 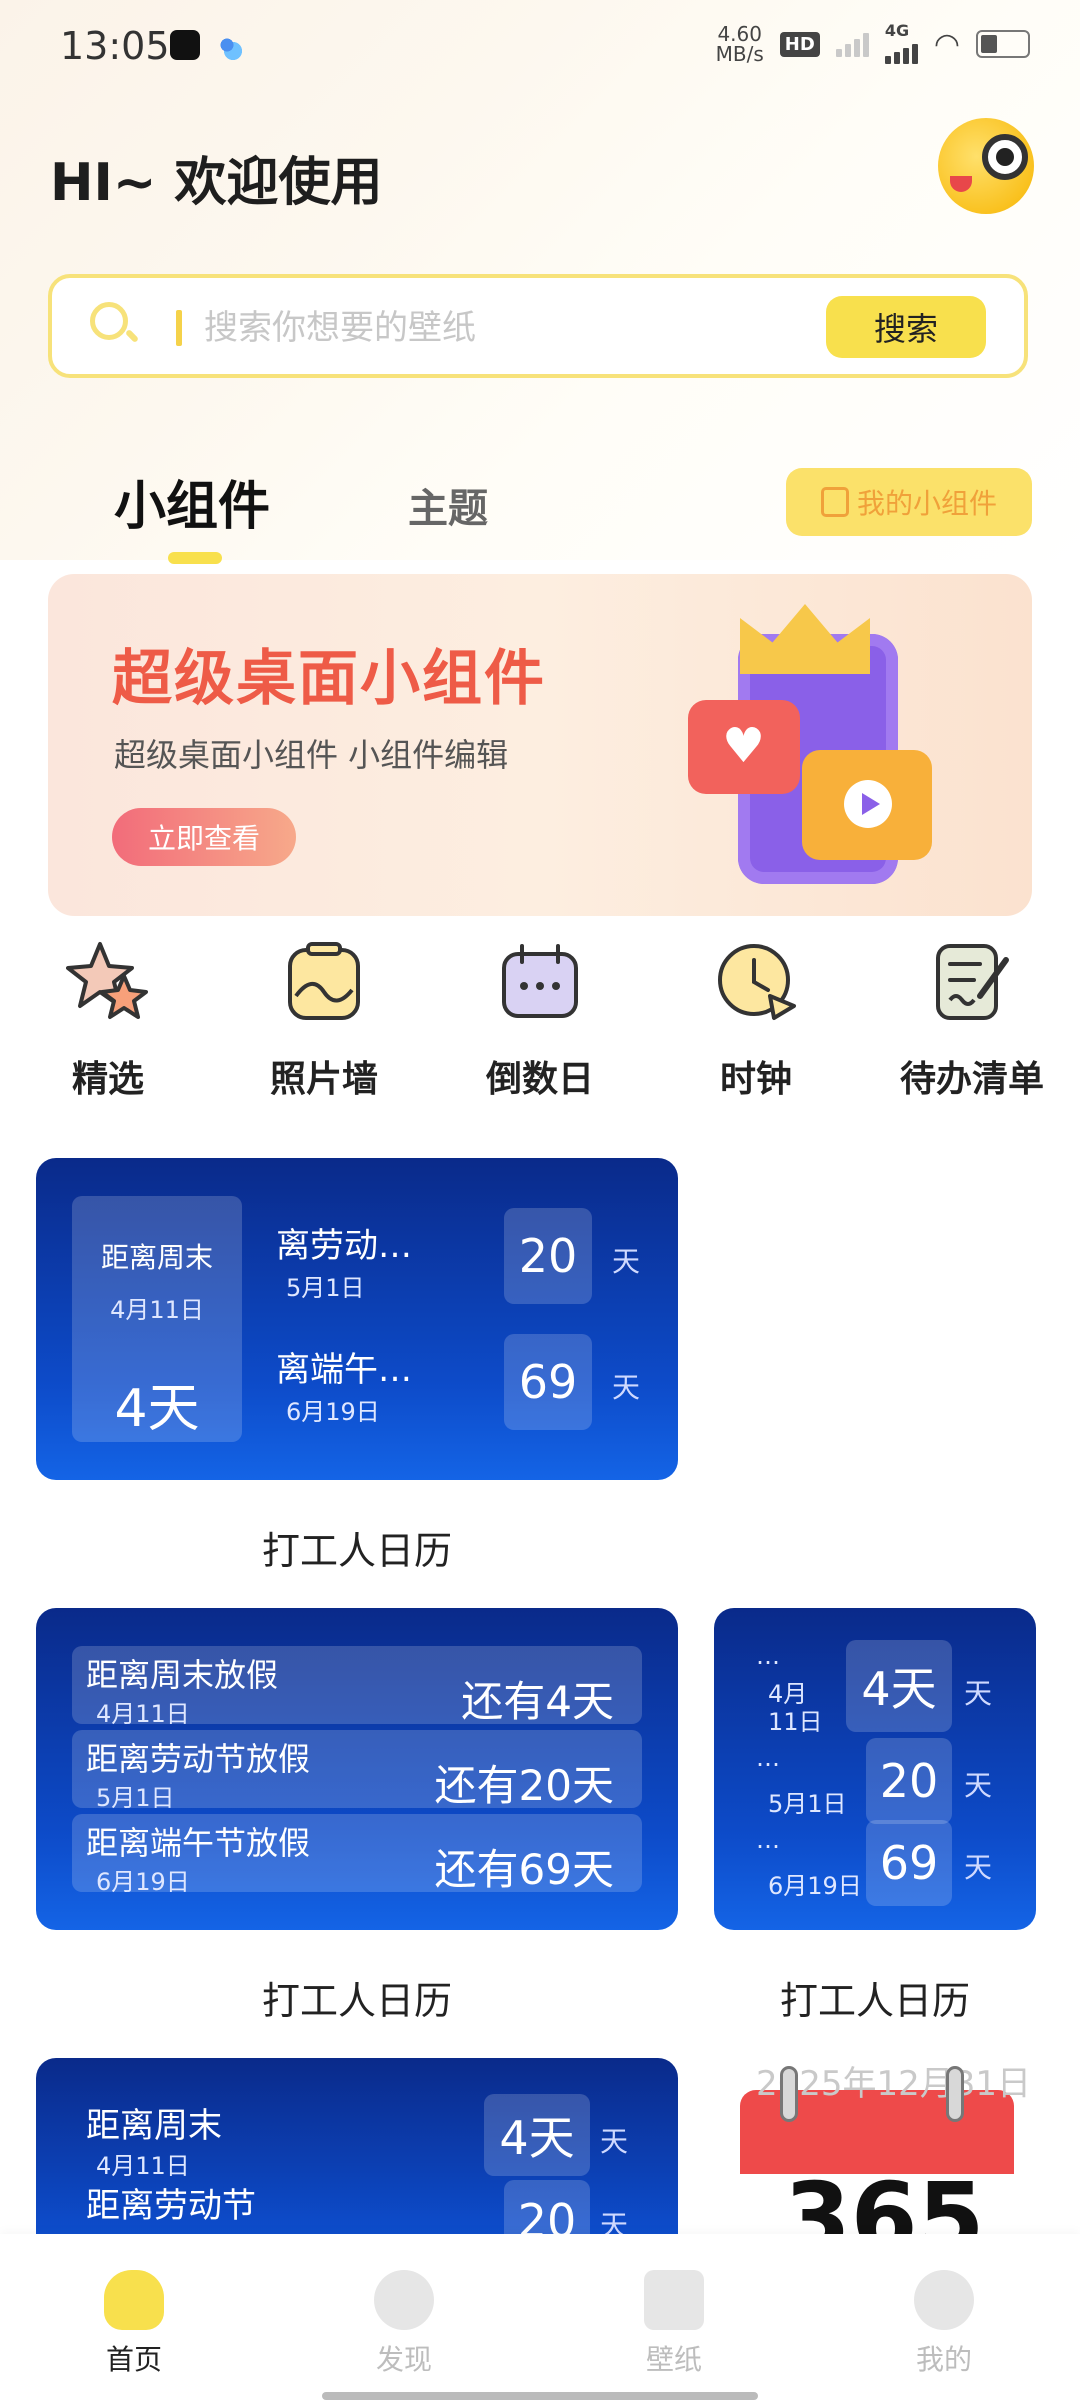 What do you see at coordinates (324, 1021) in the screenshot?
I see `category-photo-wall: 照片墙` at bounding box center [324, 1021].